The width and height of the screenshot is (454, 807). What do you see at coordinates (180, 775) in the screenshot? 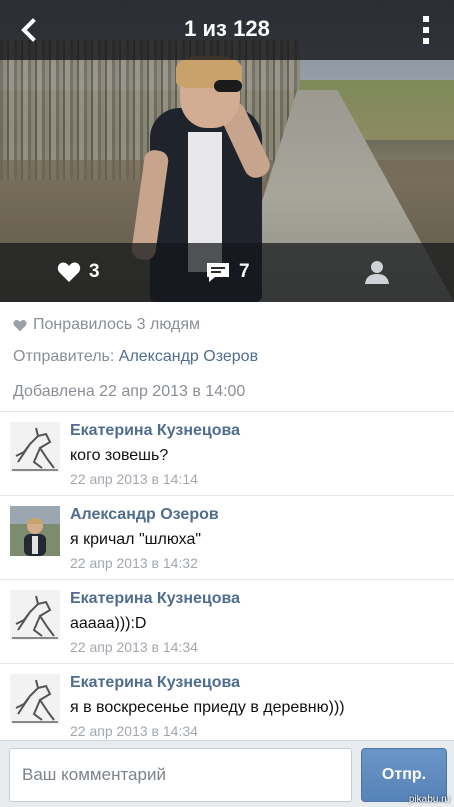
I see `comment-input` at bounding box center [180, 775].